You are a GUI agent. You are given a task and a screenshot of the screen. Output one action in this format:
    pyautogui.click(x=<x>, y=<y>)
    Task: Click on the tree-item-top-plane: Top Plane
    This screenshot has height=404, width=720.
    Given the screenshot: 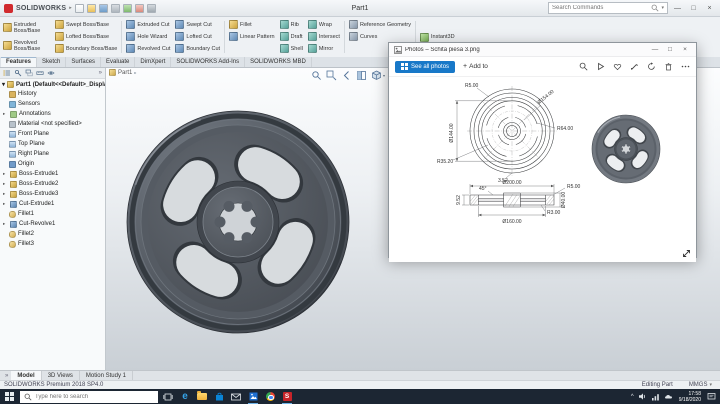 What is the action you would take?
    pyautogui.click(x=53, y=144)
    